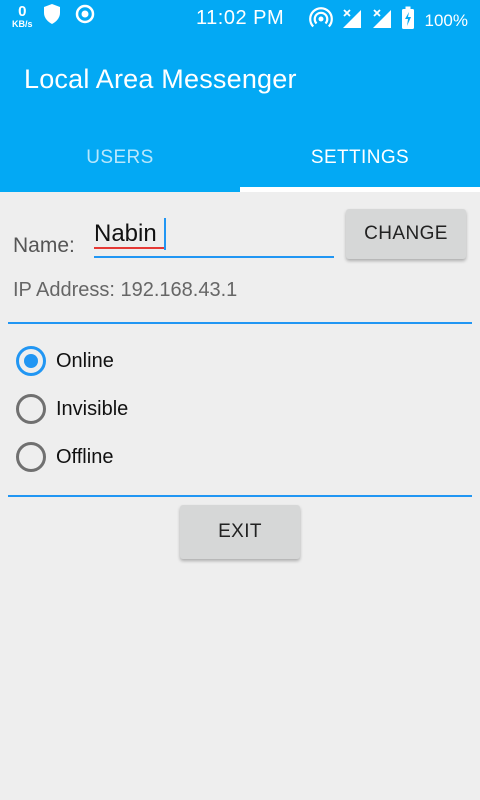 The height and width of the screenshot is (800, 480). I want to click on name-input: Nabin, so click(214, 236).